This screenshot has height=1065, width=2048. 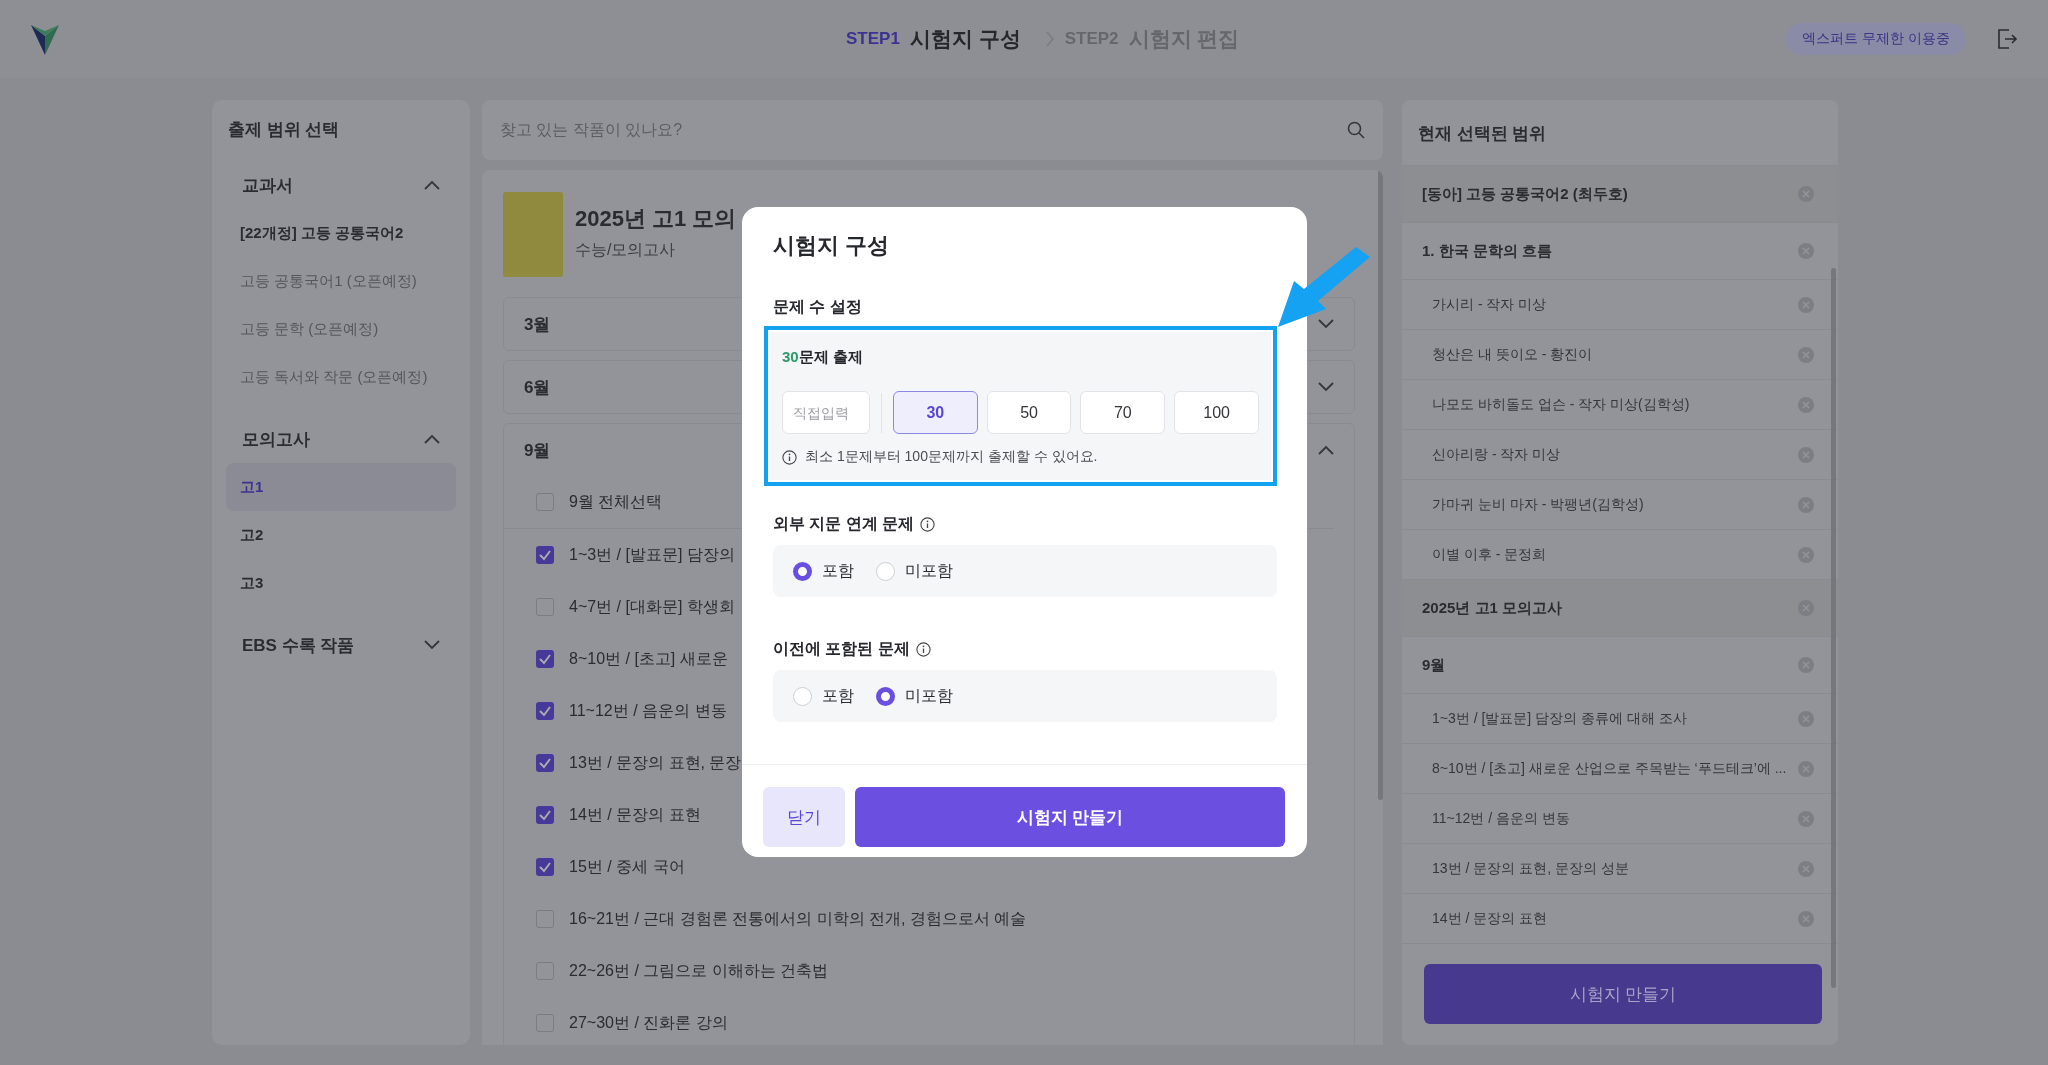 I want to click on scope-item: 1. 한국 문학의 흐름, so click(x=1620, y=251).